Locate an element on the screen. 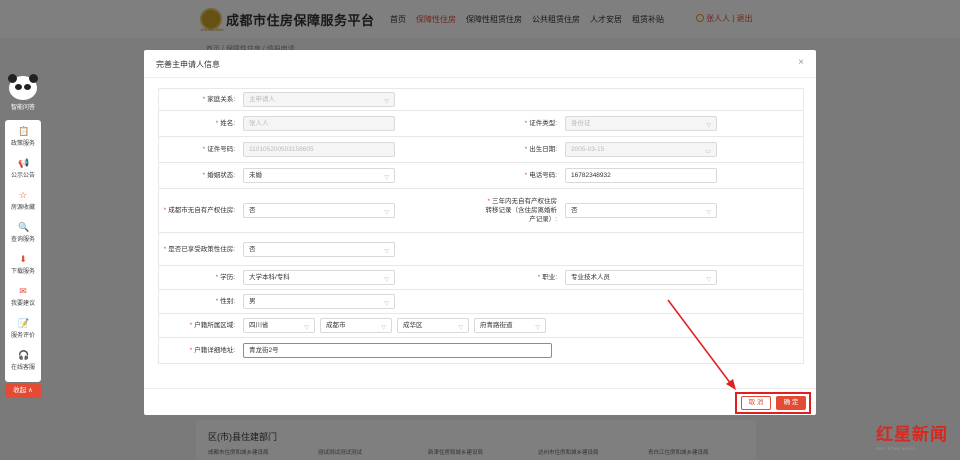  watermark-logo: 红星新闻 is located at coordinates (912, 435).